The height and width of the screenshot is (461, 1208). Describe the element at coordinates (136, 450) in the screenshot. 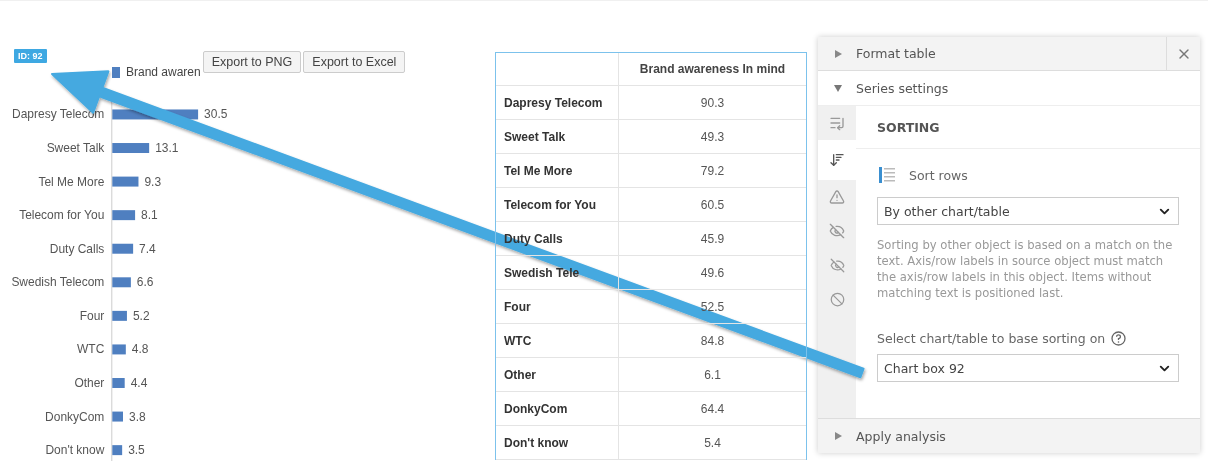

I see `value-label: 3.5` at that location.